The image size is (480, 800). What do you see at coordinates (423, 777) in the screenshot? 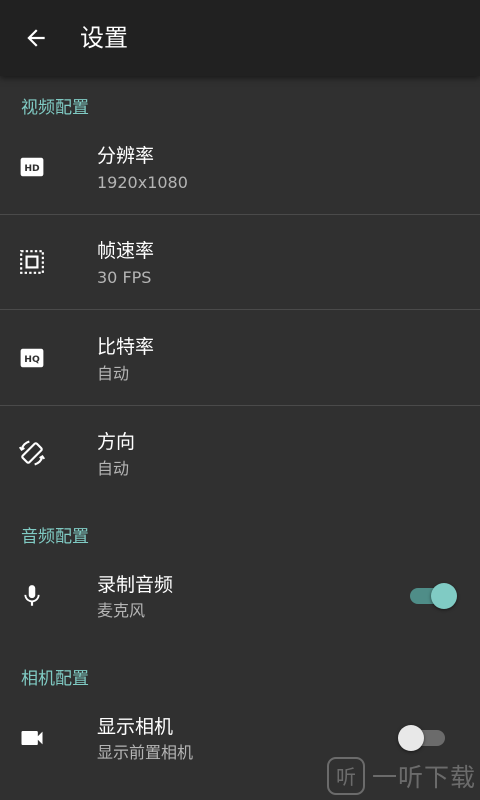
I see `watermark-text: 一听下载` at bounding box center [423, 777].